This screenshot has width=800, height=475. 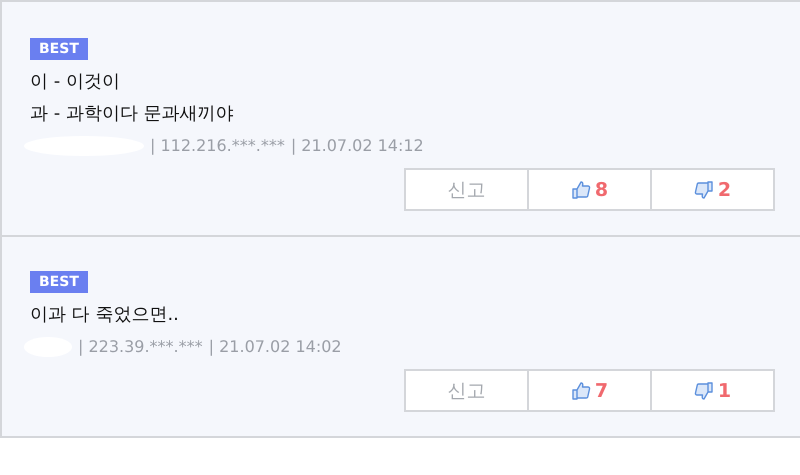 What do you see at coordinates (217, 146) in the screenshot?
I see `ip-address: | 112.216.***.***` at bounding box center [217, 146].